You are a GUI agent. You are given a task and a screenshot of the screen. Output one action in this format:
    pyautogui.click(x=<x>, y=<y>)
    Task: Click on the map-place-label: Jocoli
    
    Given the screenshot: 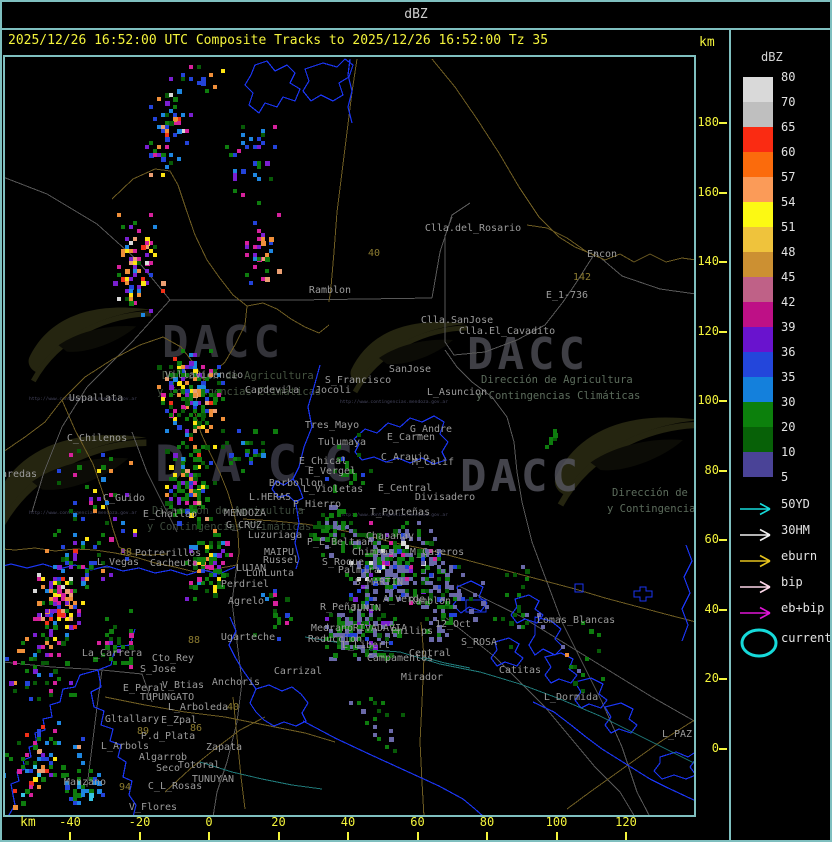 What is the action you would take?
    pyautogui.click(x=333, y=390)
    